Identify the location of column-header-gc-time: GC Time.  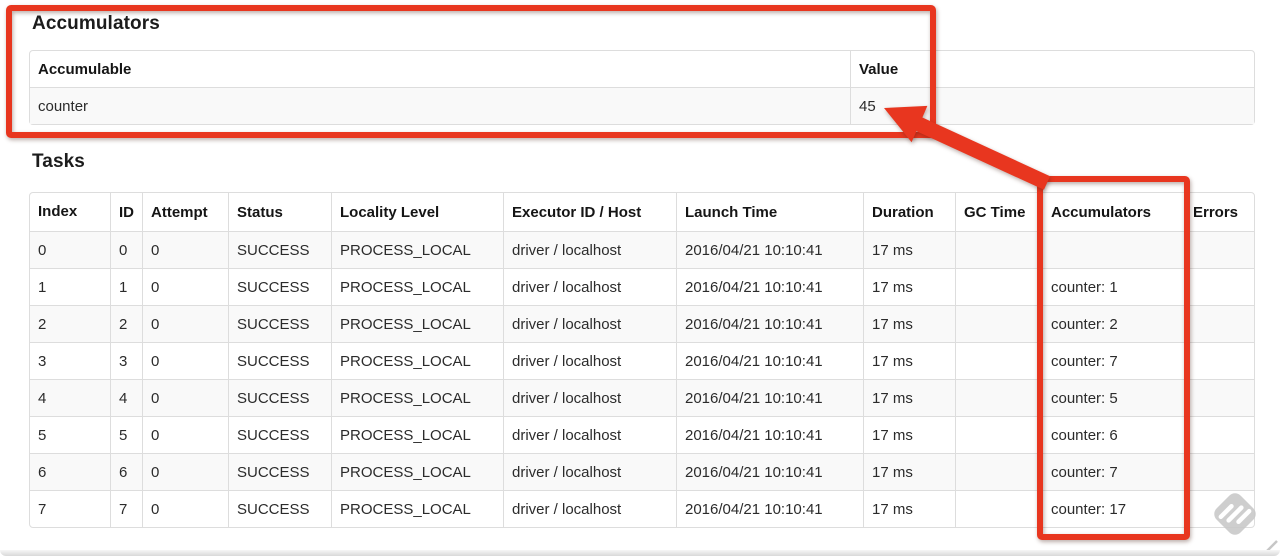
(998, 212).